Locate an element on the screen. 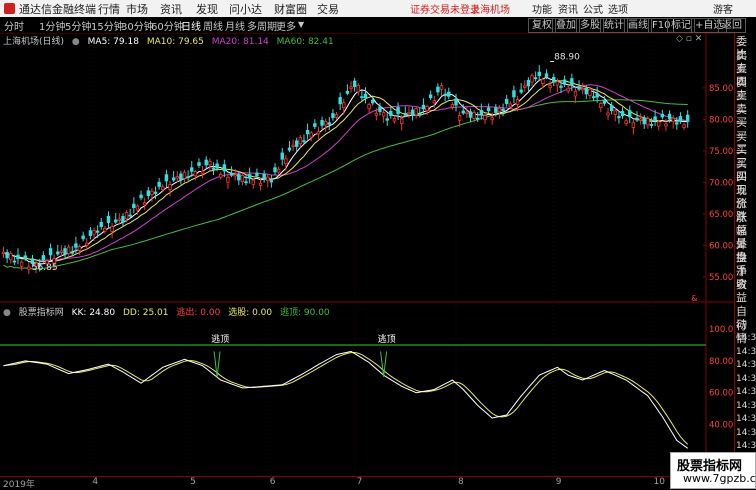 Image resolution: width=756 pixels, height=490 pixels. back-button: 返回 is located at coordinates (732, 25).